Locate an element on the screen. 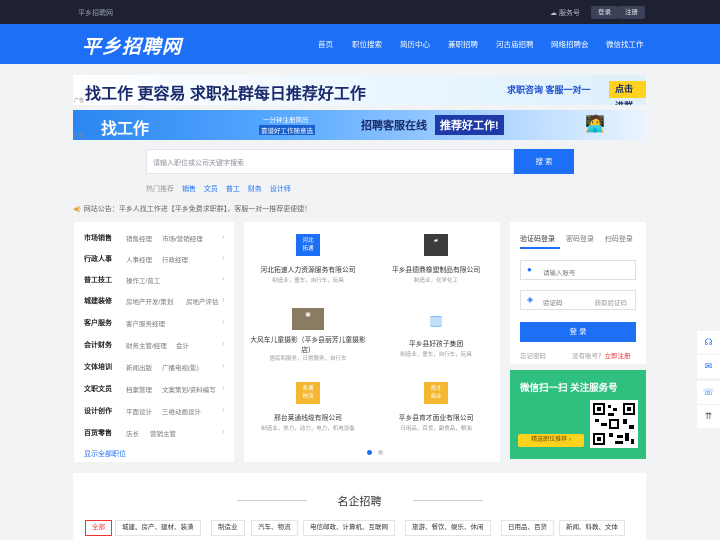 This screenshot has width=720, height=540. wechat-icon: ✉ is located at coordinates (708, 366).